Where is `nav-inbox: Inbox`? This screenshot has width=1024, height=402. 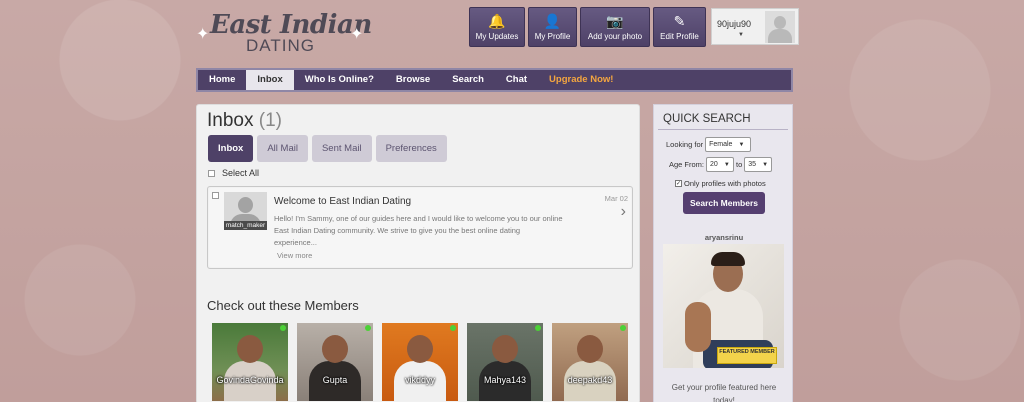 nav-inbox: Inbox is located at coordinates (270, 80).